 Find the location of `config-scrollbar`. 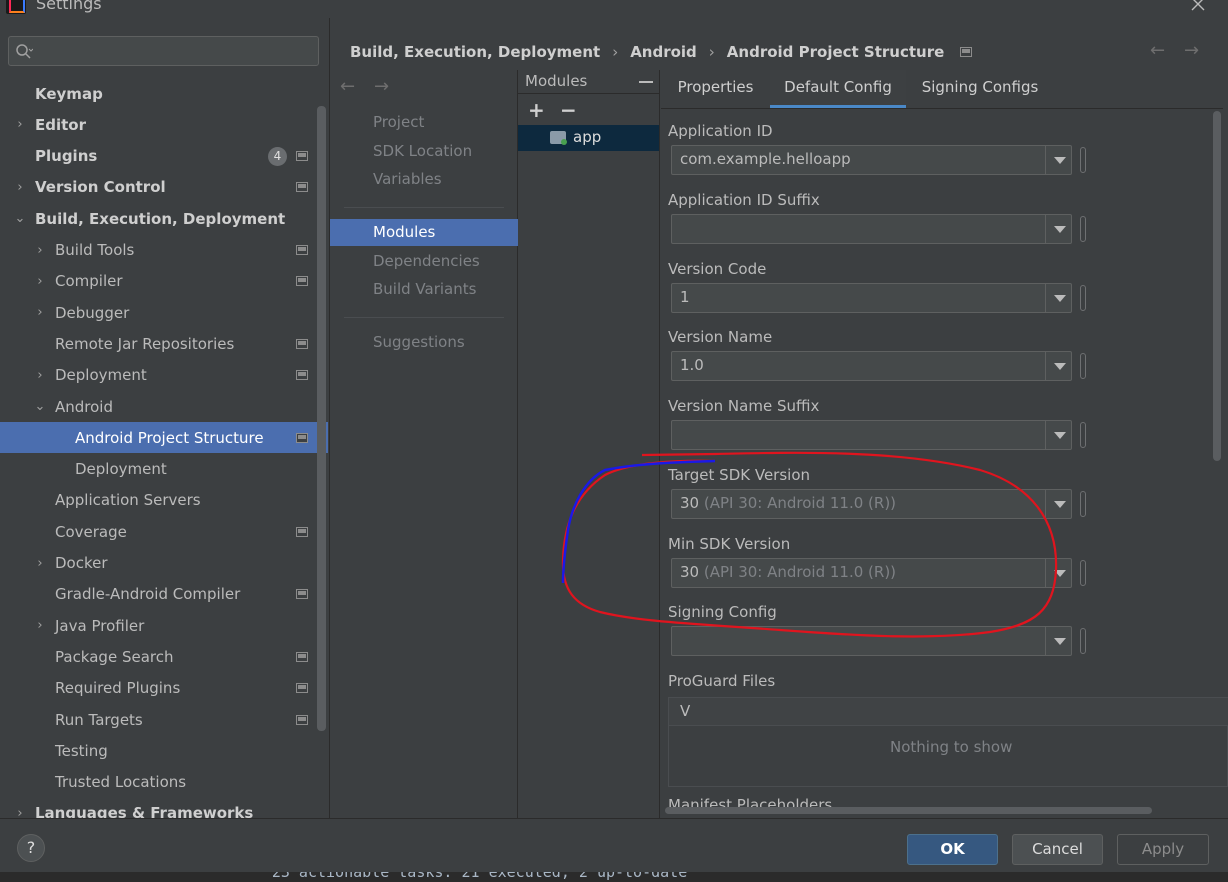

config-scrollbar is located at coordinates (1217, 286).